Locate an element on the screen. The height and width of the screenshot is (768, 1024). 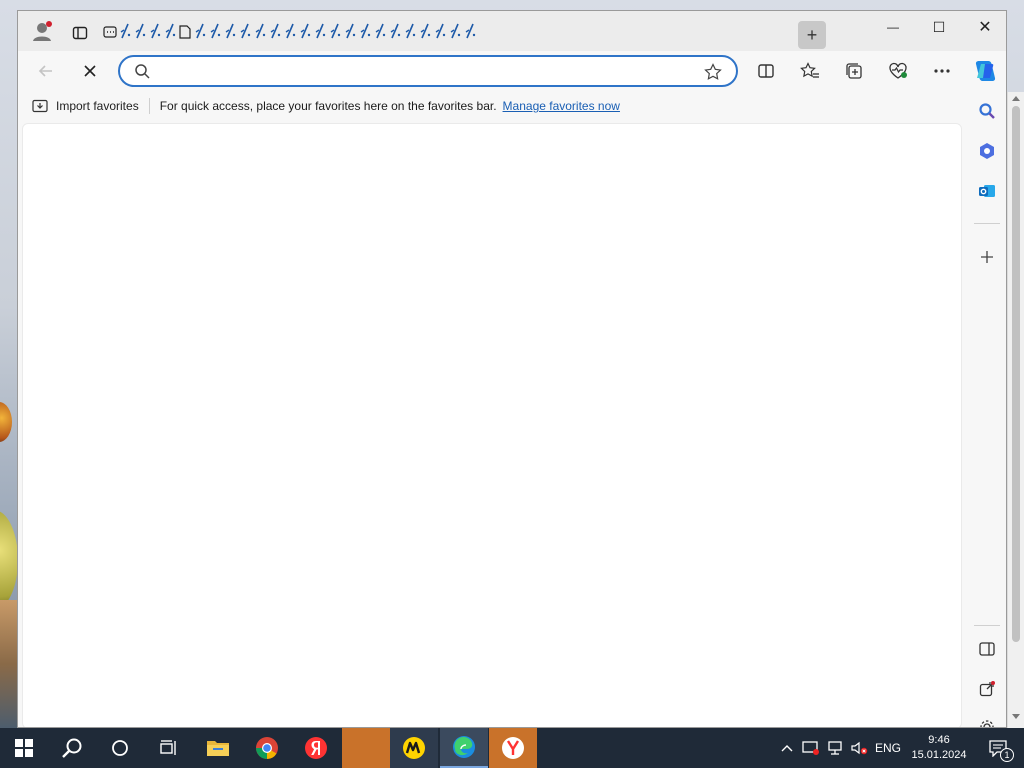
page-scrollbar is located at coordinates (1015, 410).